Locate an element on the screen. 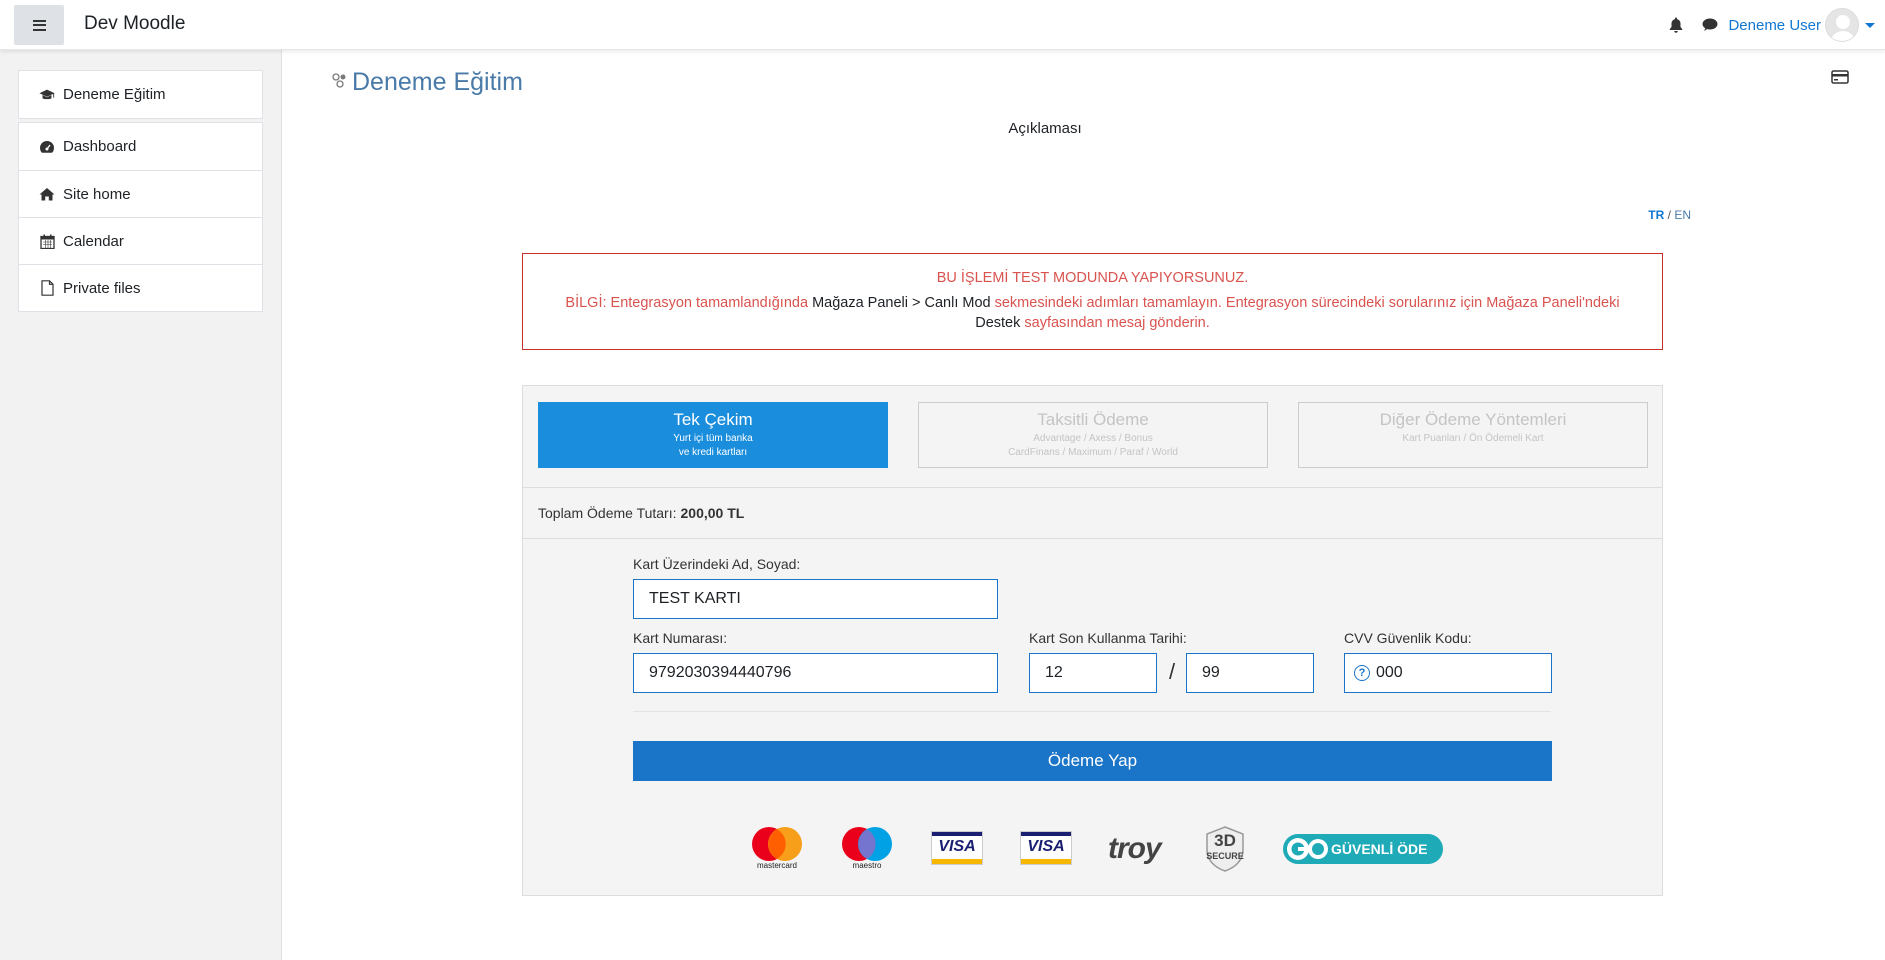 The height and width of the screenshot is (960, 1885). cvv-input: ? 000 is located at coordinates (1448, 673).